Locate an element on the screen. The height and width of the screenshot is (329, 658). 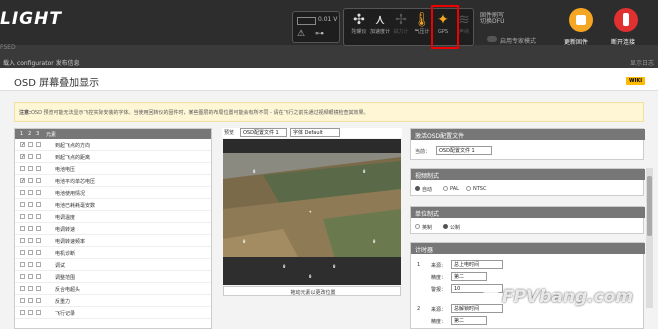
battery-voltage: 0.01 V is located at coordinates (328, 19).